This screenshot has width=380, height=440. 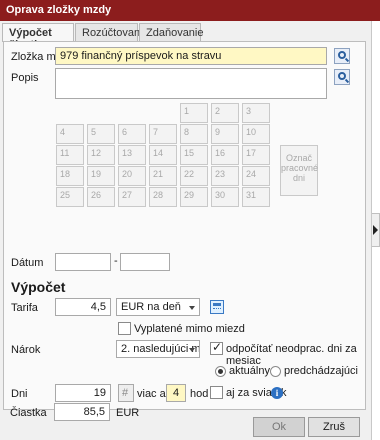 I want to click on calendar-day: 29, so click(x=194, y=197).